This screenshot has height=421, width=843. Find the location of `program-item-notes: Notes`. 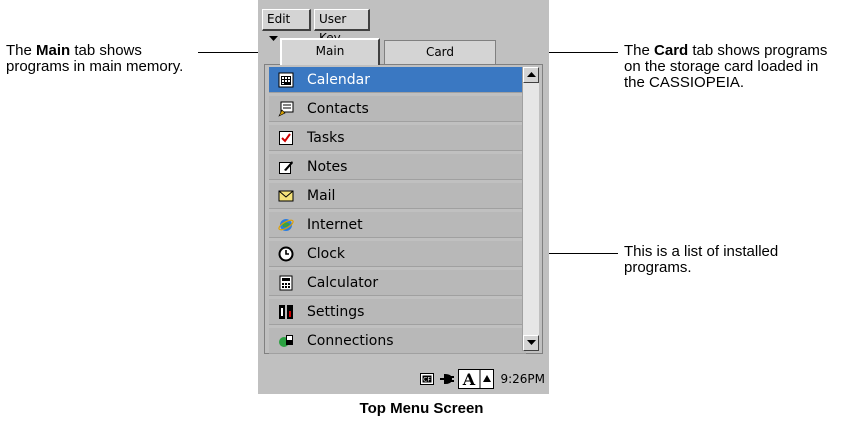

program-item-notes: Notes is located at coordinates (397, 167).